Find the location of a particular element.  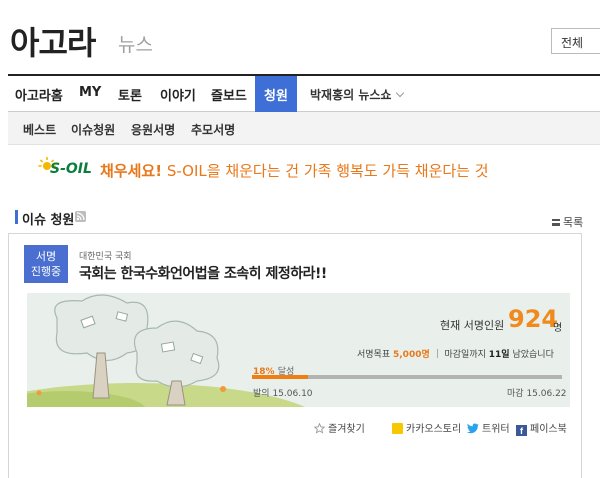

current-signers-count: 924 is located at coordinates (533, 319).